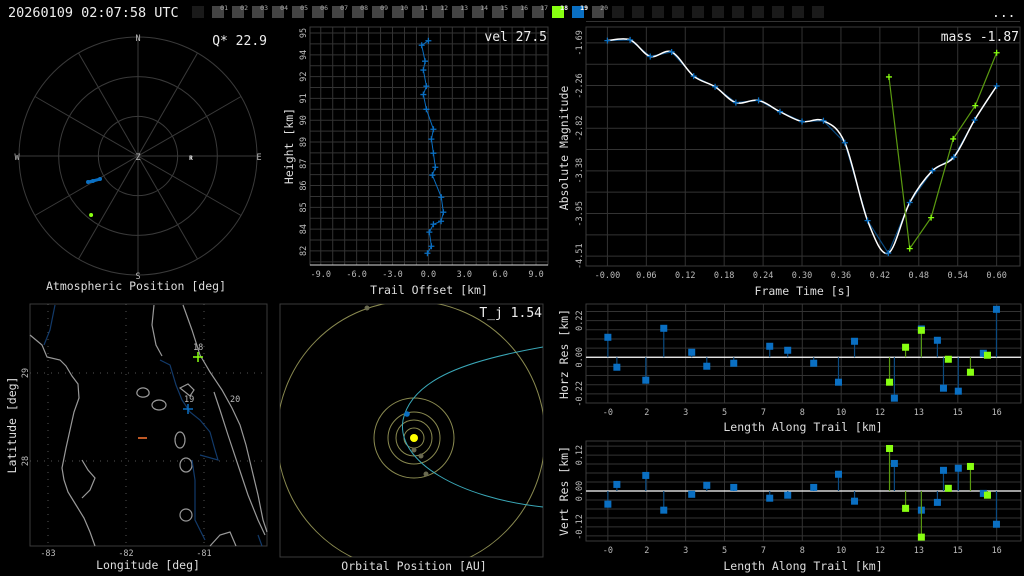  Describe the element at coordinates (360, 11) in the screenshot. I see `frame-button-08: 08` at that location.